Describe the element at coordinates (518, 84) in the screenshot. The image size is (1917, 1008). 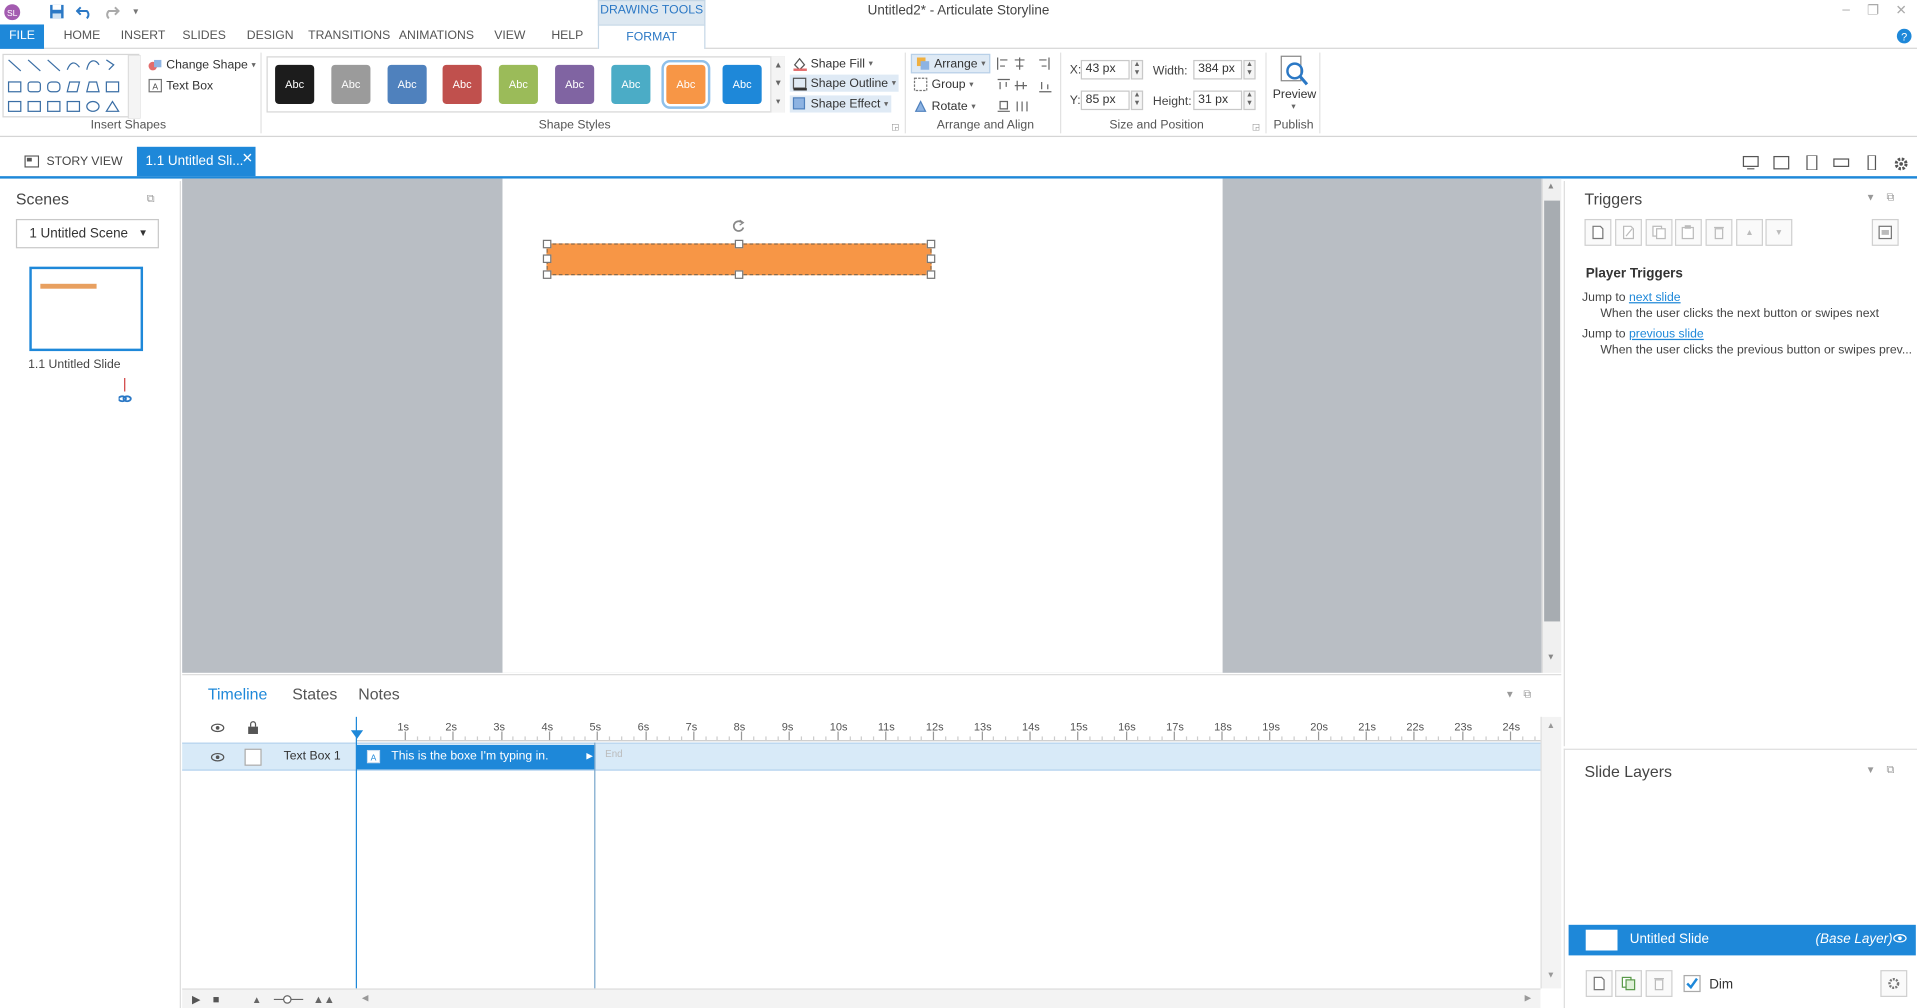
I see `style-swatch-green: Abc` at that location.